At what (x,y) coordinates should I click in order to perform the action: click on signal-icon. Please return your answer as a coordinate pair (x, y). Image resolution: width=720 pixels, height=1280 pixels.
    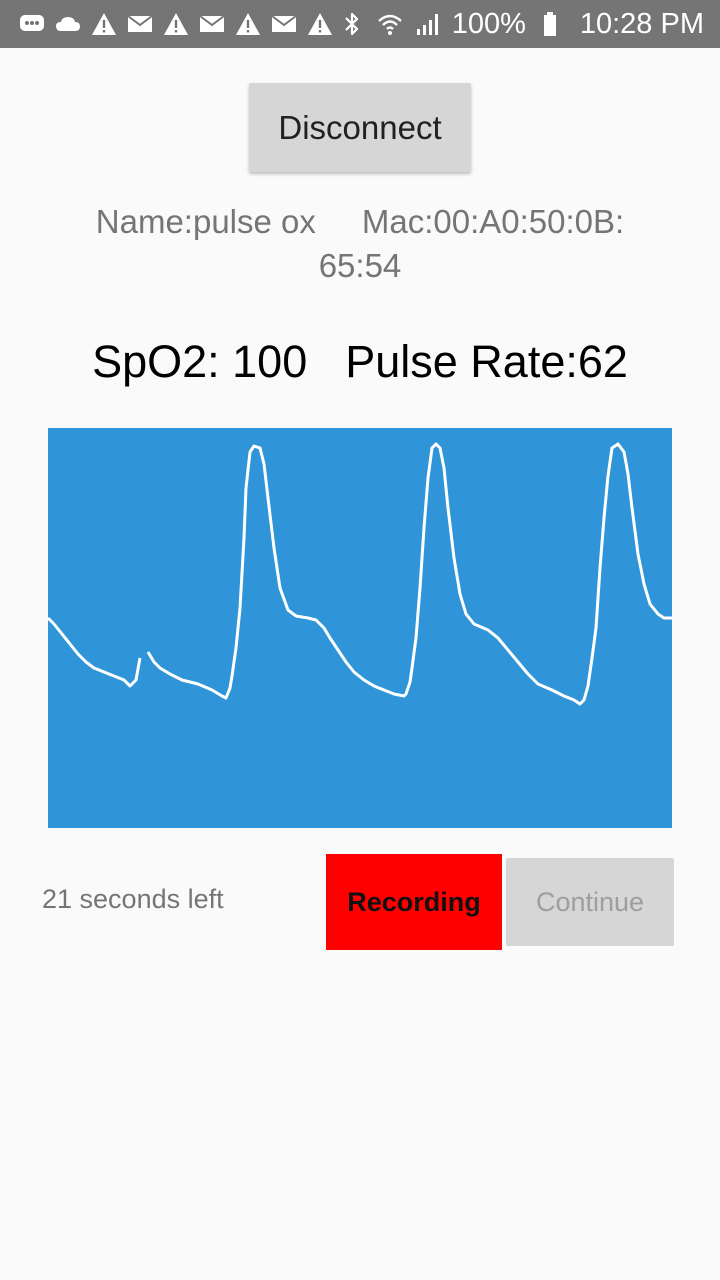
    Looking at the image, I should click on (428, 24).